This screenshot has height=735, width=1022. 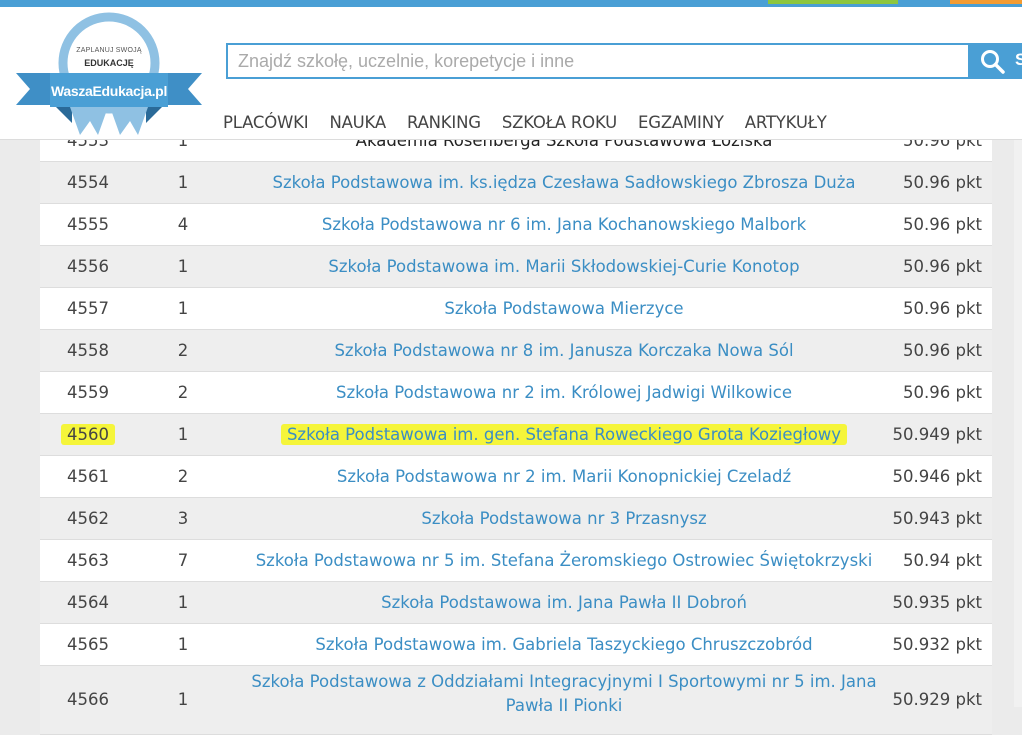 I want to click on rank-cell: 4563, so click(x=88, y=560).